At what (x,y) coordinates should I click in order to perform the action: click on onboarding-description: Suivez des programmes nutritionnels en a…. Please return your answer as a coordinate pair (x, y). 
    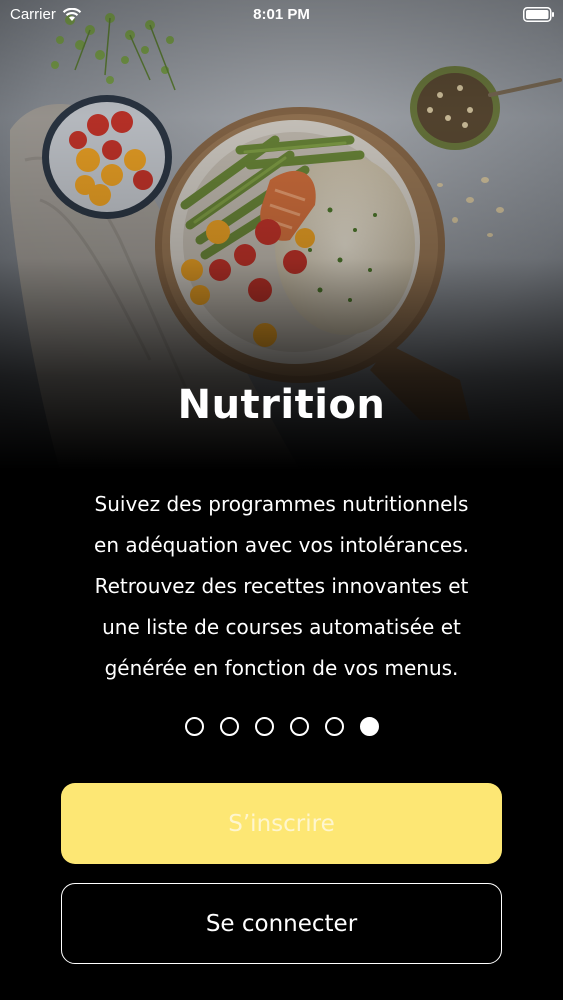
    Looking at the image, I should click on (281, 586).